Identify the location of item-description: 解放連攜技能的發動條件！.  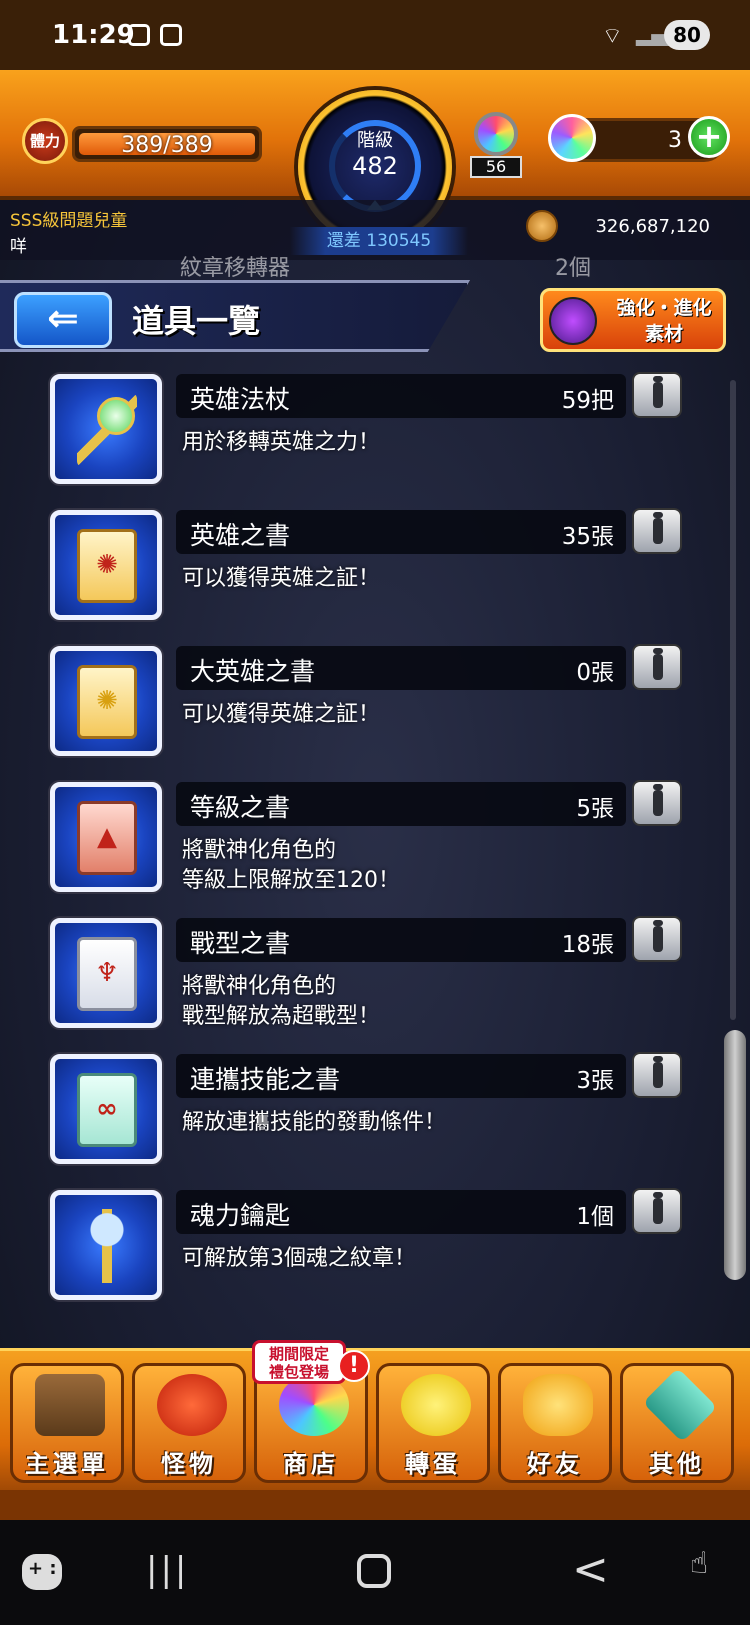
(314, 1122).